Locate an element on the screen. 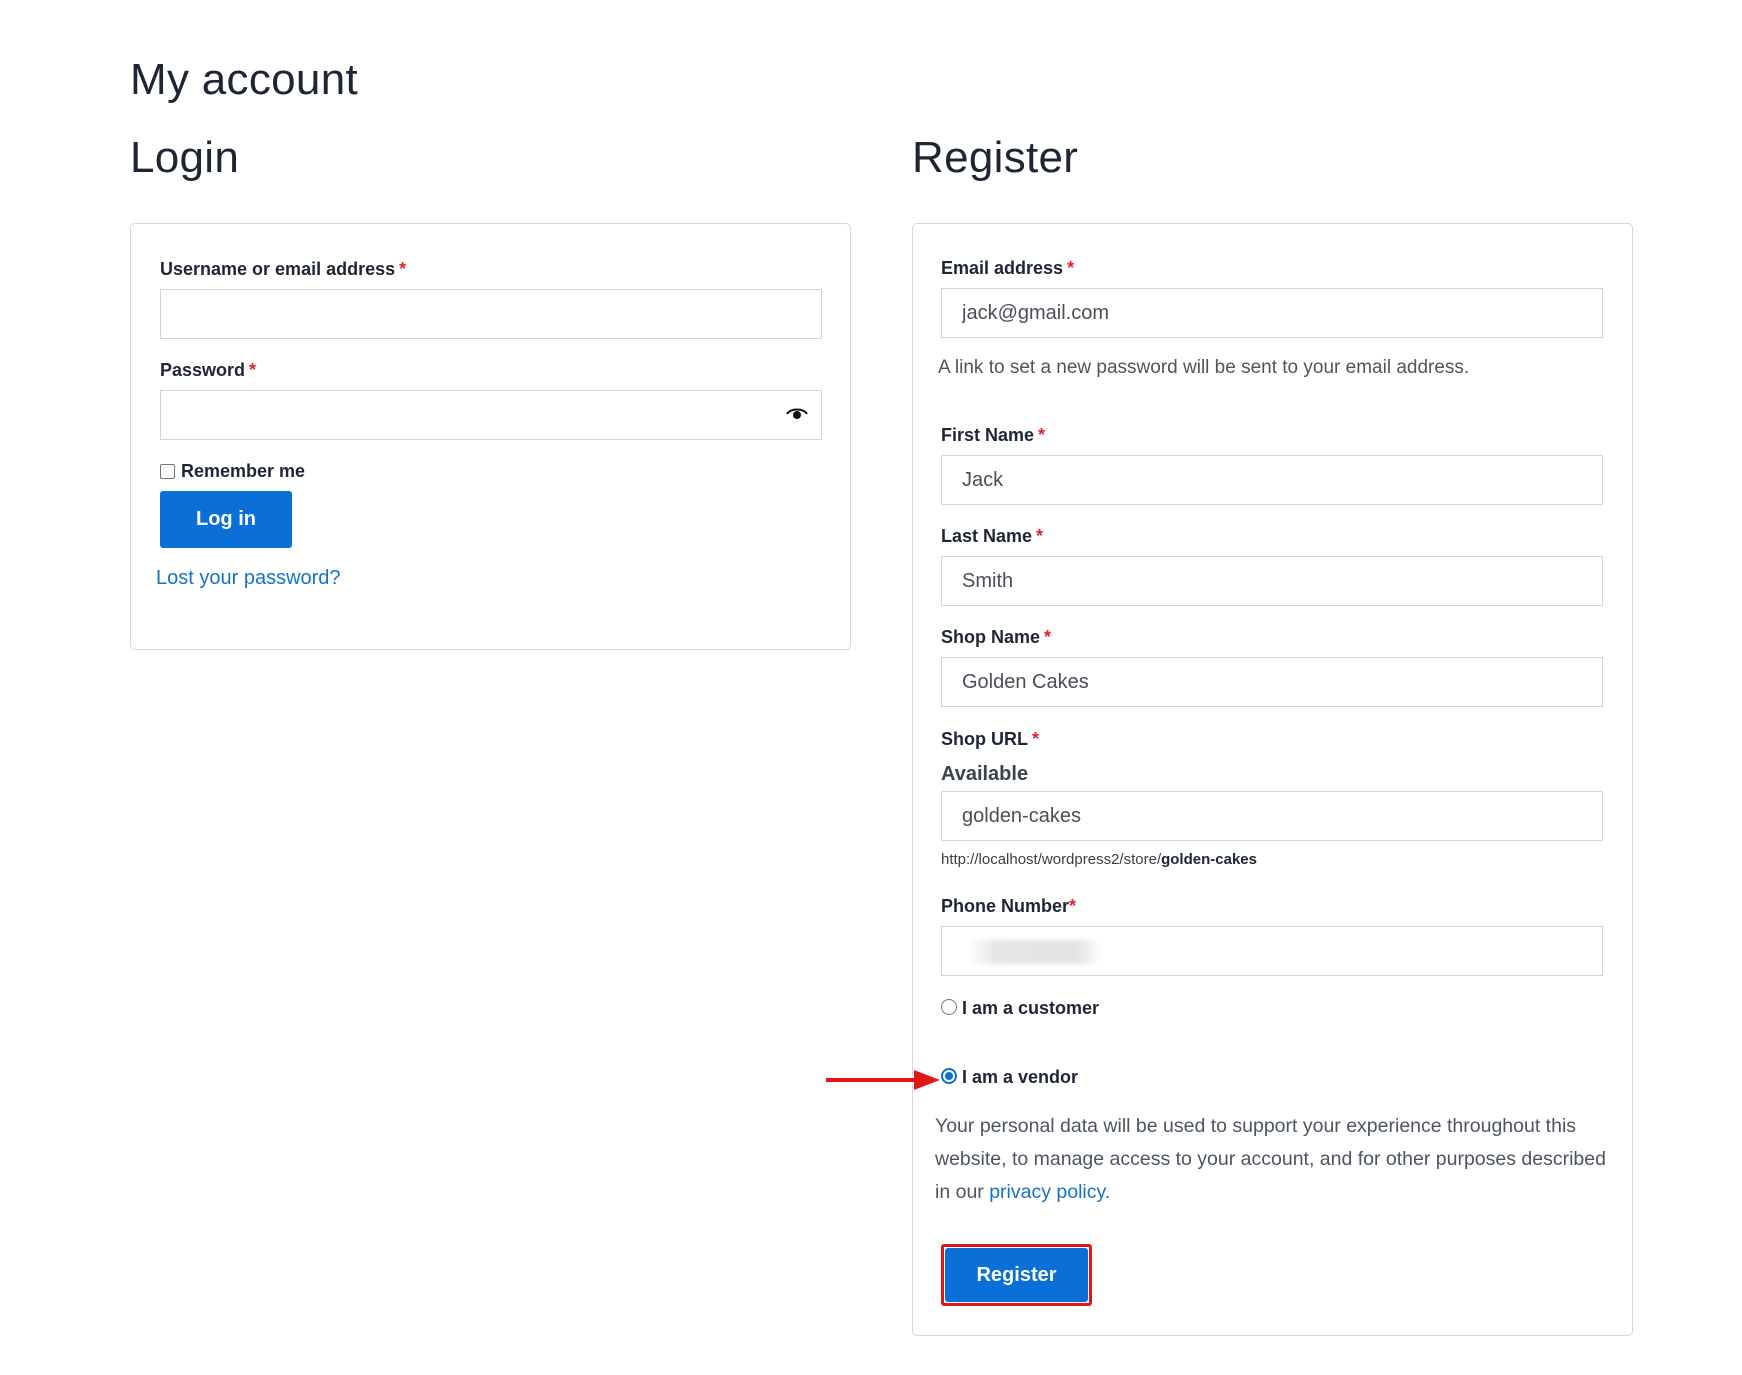 This screenshot has height=1375, width=1742. email-label: Email address * is located at coordinates (1007, 268).